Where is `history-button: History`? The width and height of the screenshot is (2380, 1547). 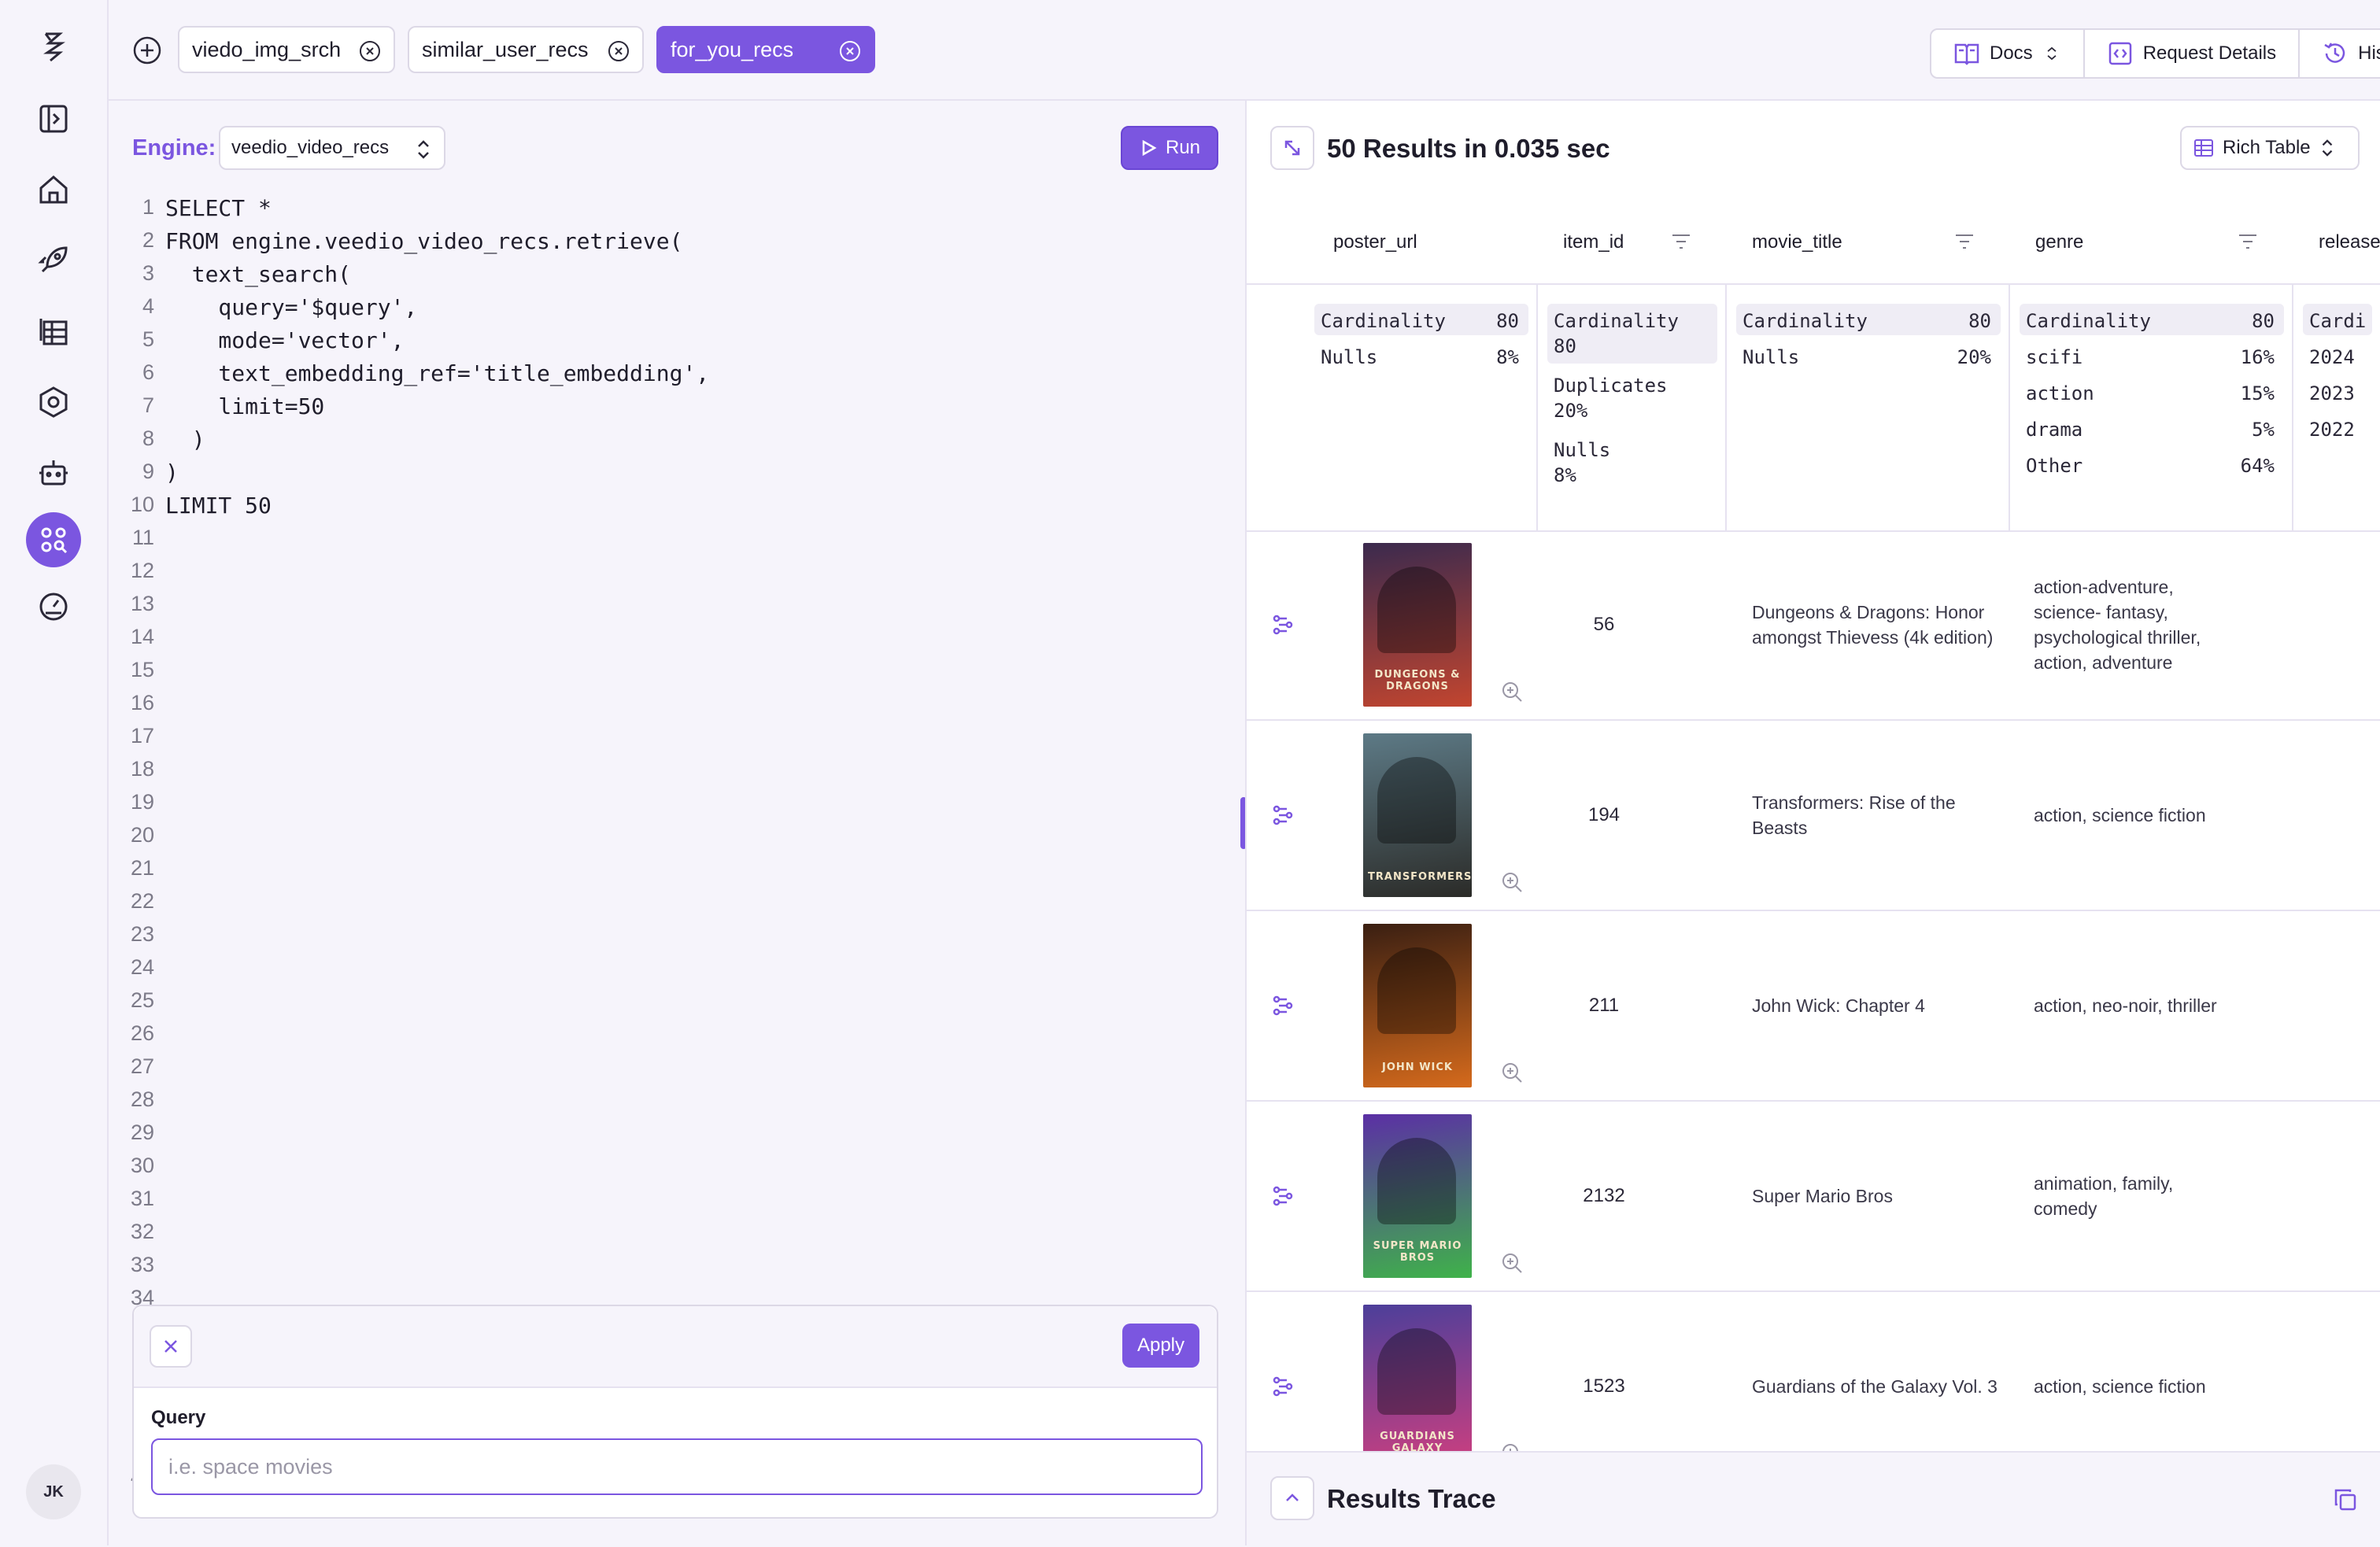
history-button: History is located at coordinates (2340, 53).